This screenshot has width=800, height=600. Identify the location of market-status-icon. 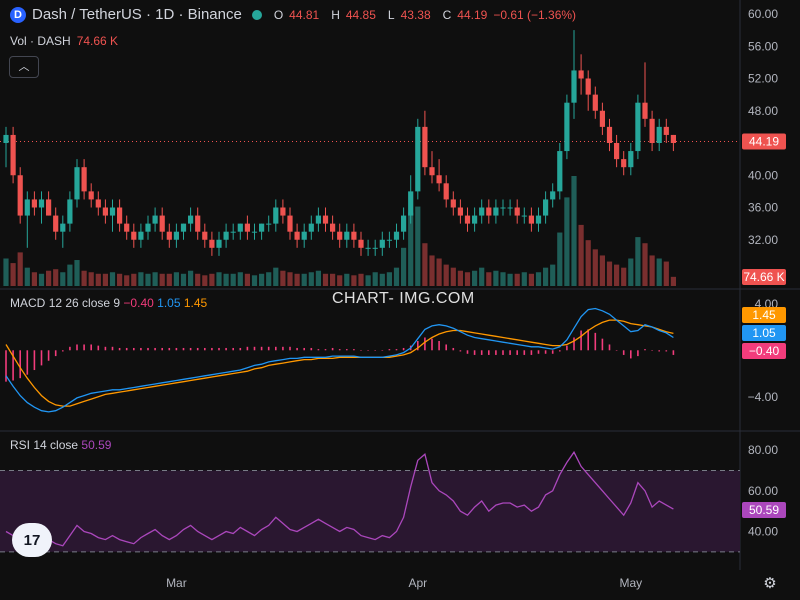
(256, 14).